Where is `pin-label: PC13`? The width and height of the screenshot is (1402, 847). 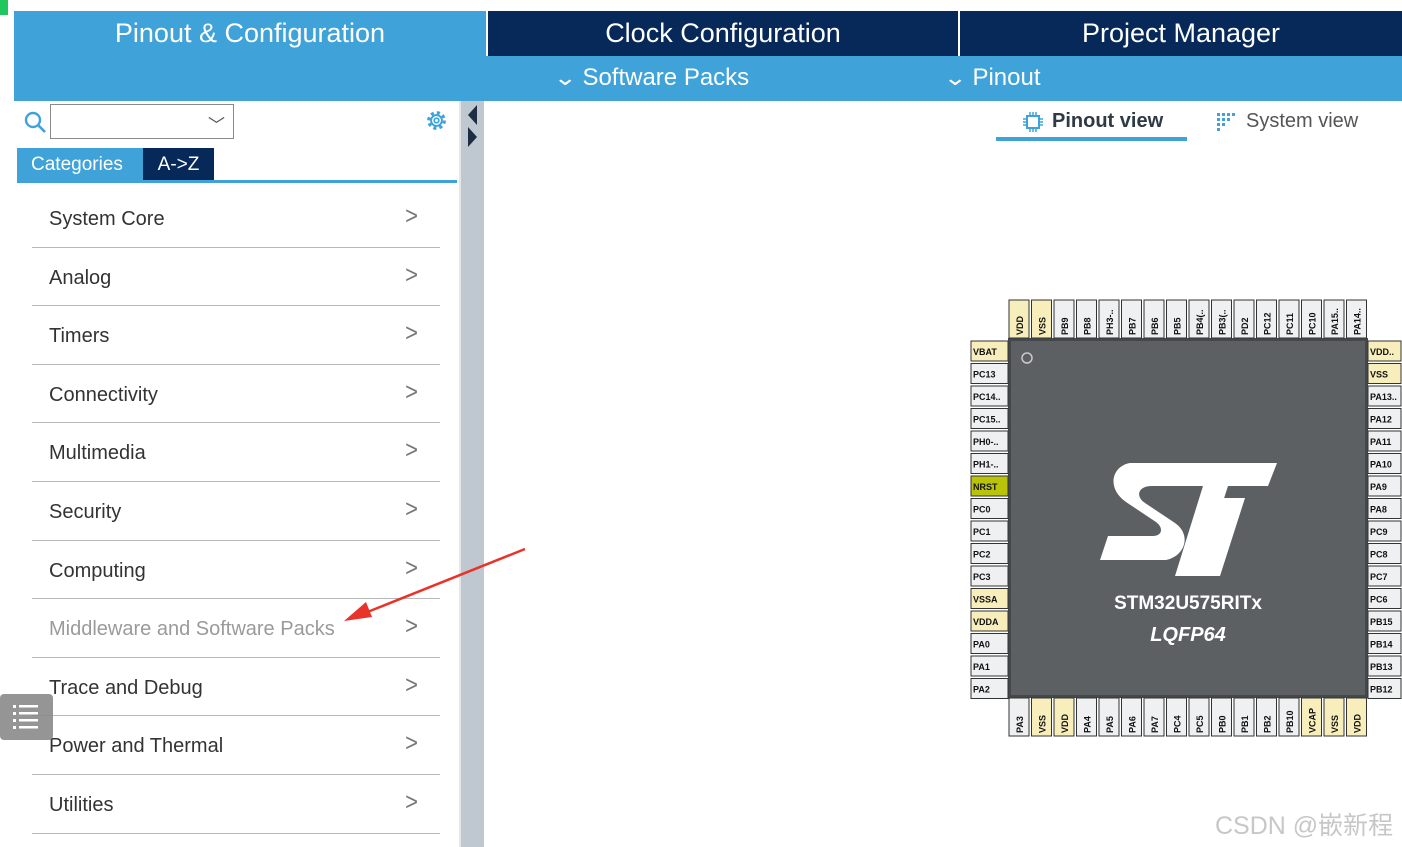
pin-label: PC13 is located at coordinates (984, 375).